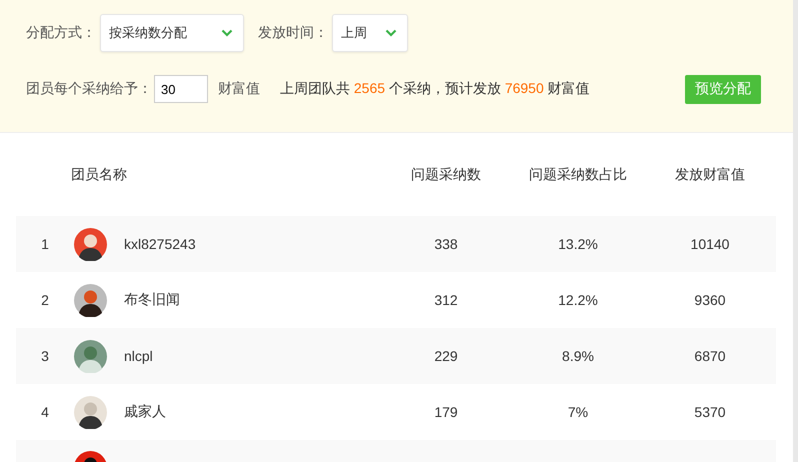 This screenshot has width=798, height=462. I want to click on time-label: 发放时间：, so click(293, 33).